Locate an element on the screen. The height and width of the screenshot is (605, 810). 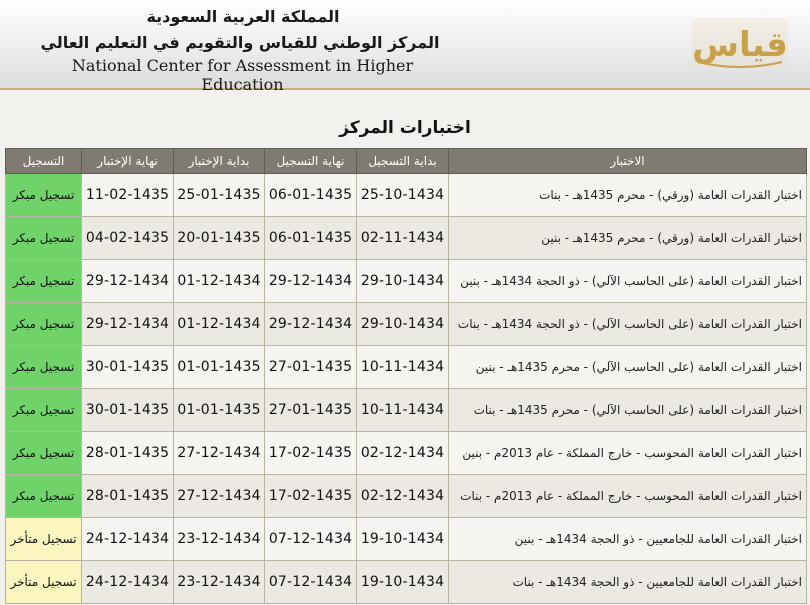
test-end-cell: 04-02-1435 is located at coordinates (127, 238).